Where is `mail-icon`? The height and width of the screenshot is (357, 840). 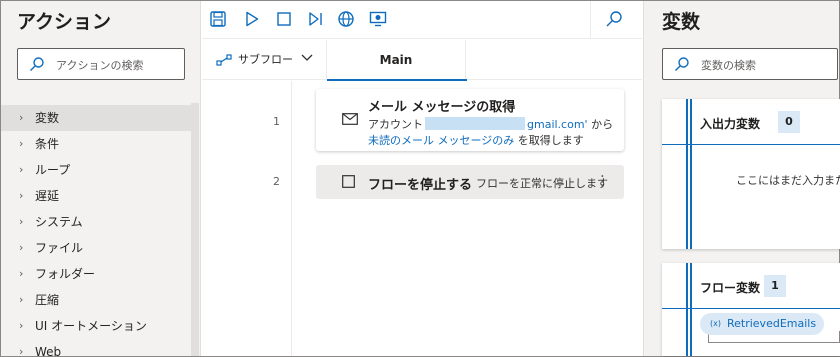
mail-icon is located at coordinates (350, 119).